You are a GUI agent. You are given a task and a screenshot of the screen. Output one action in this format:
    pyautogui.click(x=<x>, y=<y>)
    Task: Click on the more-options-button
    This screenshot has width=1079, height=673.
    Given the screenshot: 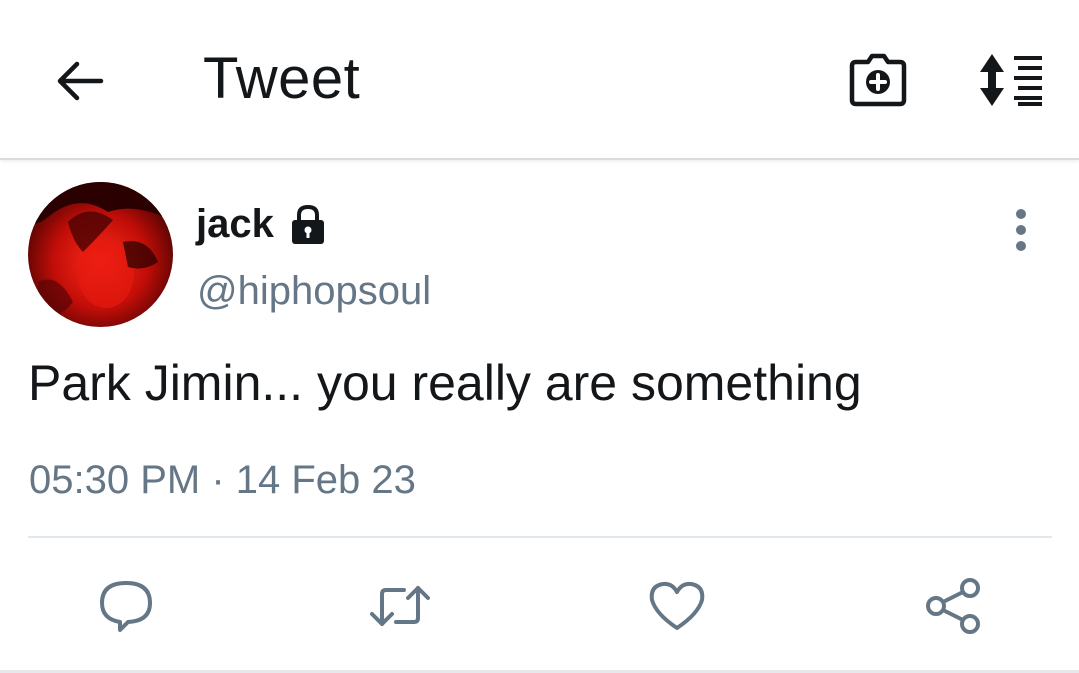 What is the action you would take?
    pyautogui.click(x=1021, y=230)
    